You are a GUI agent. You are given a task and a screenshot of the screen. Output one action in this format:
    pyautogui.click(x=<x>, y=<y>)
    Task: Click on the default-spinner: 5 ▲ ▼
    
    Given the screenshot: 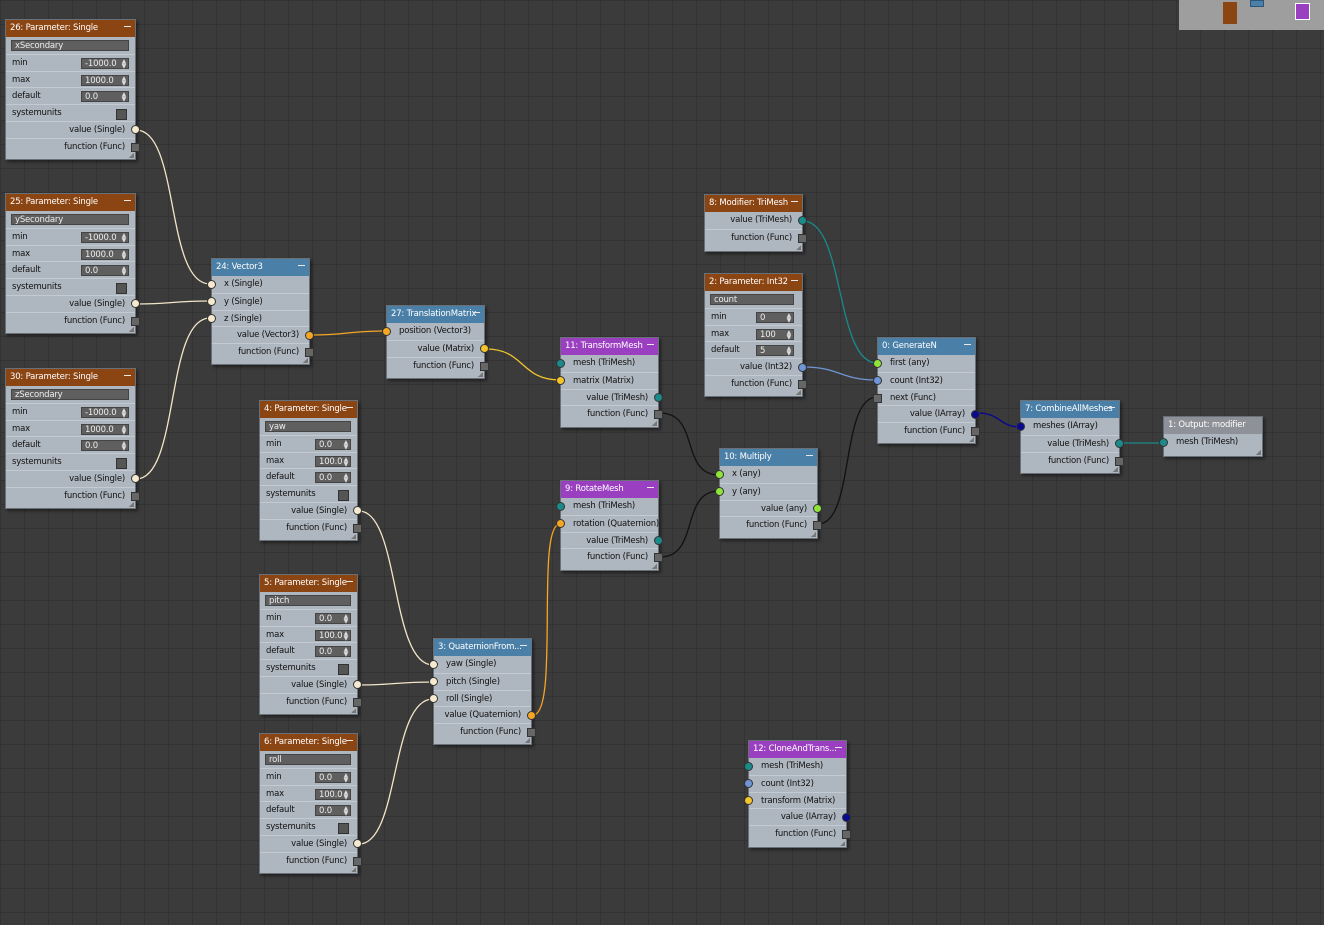 What is the action you would take?
    pyautogui.click(x=775, y=351)
    